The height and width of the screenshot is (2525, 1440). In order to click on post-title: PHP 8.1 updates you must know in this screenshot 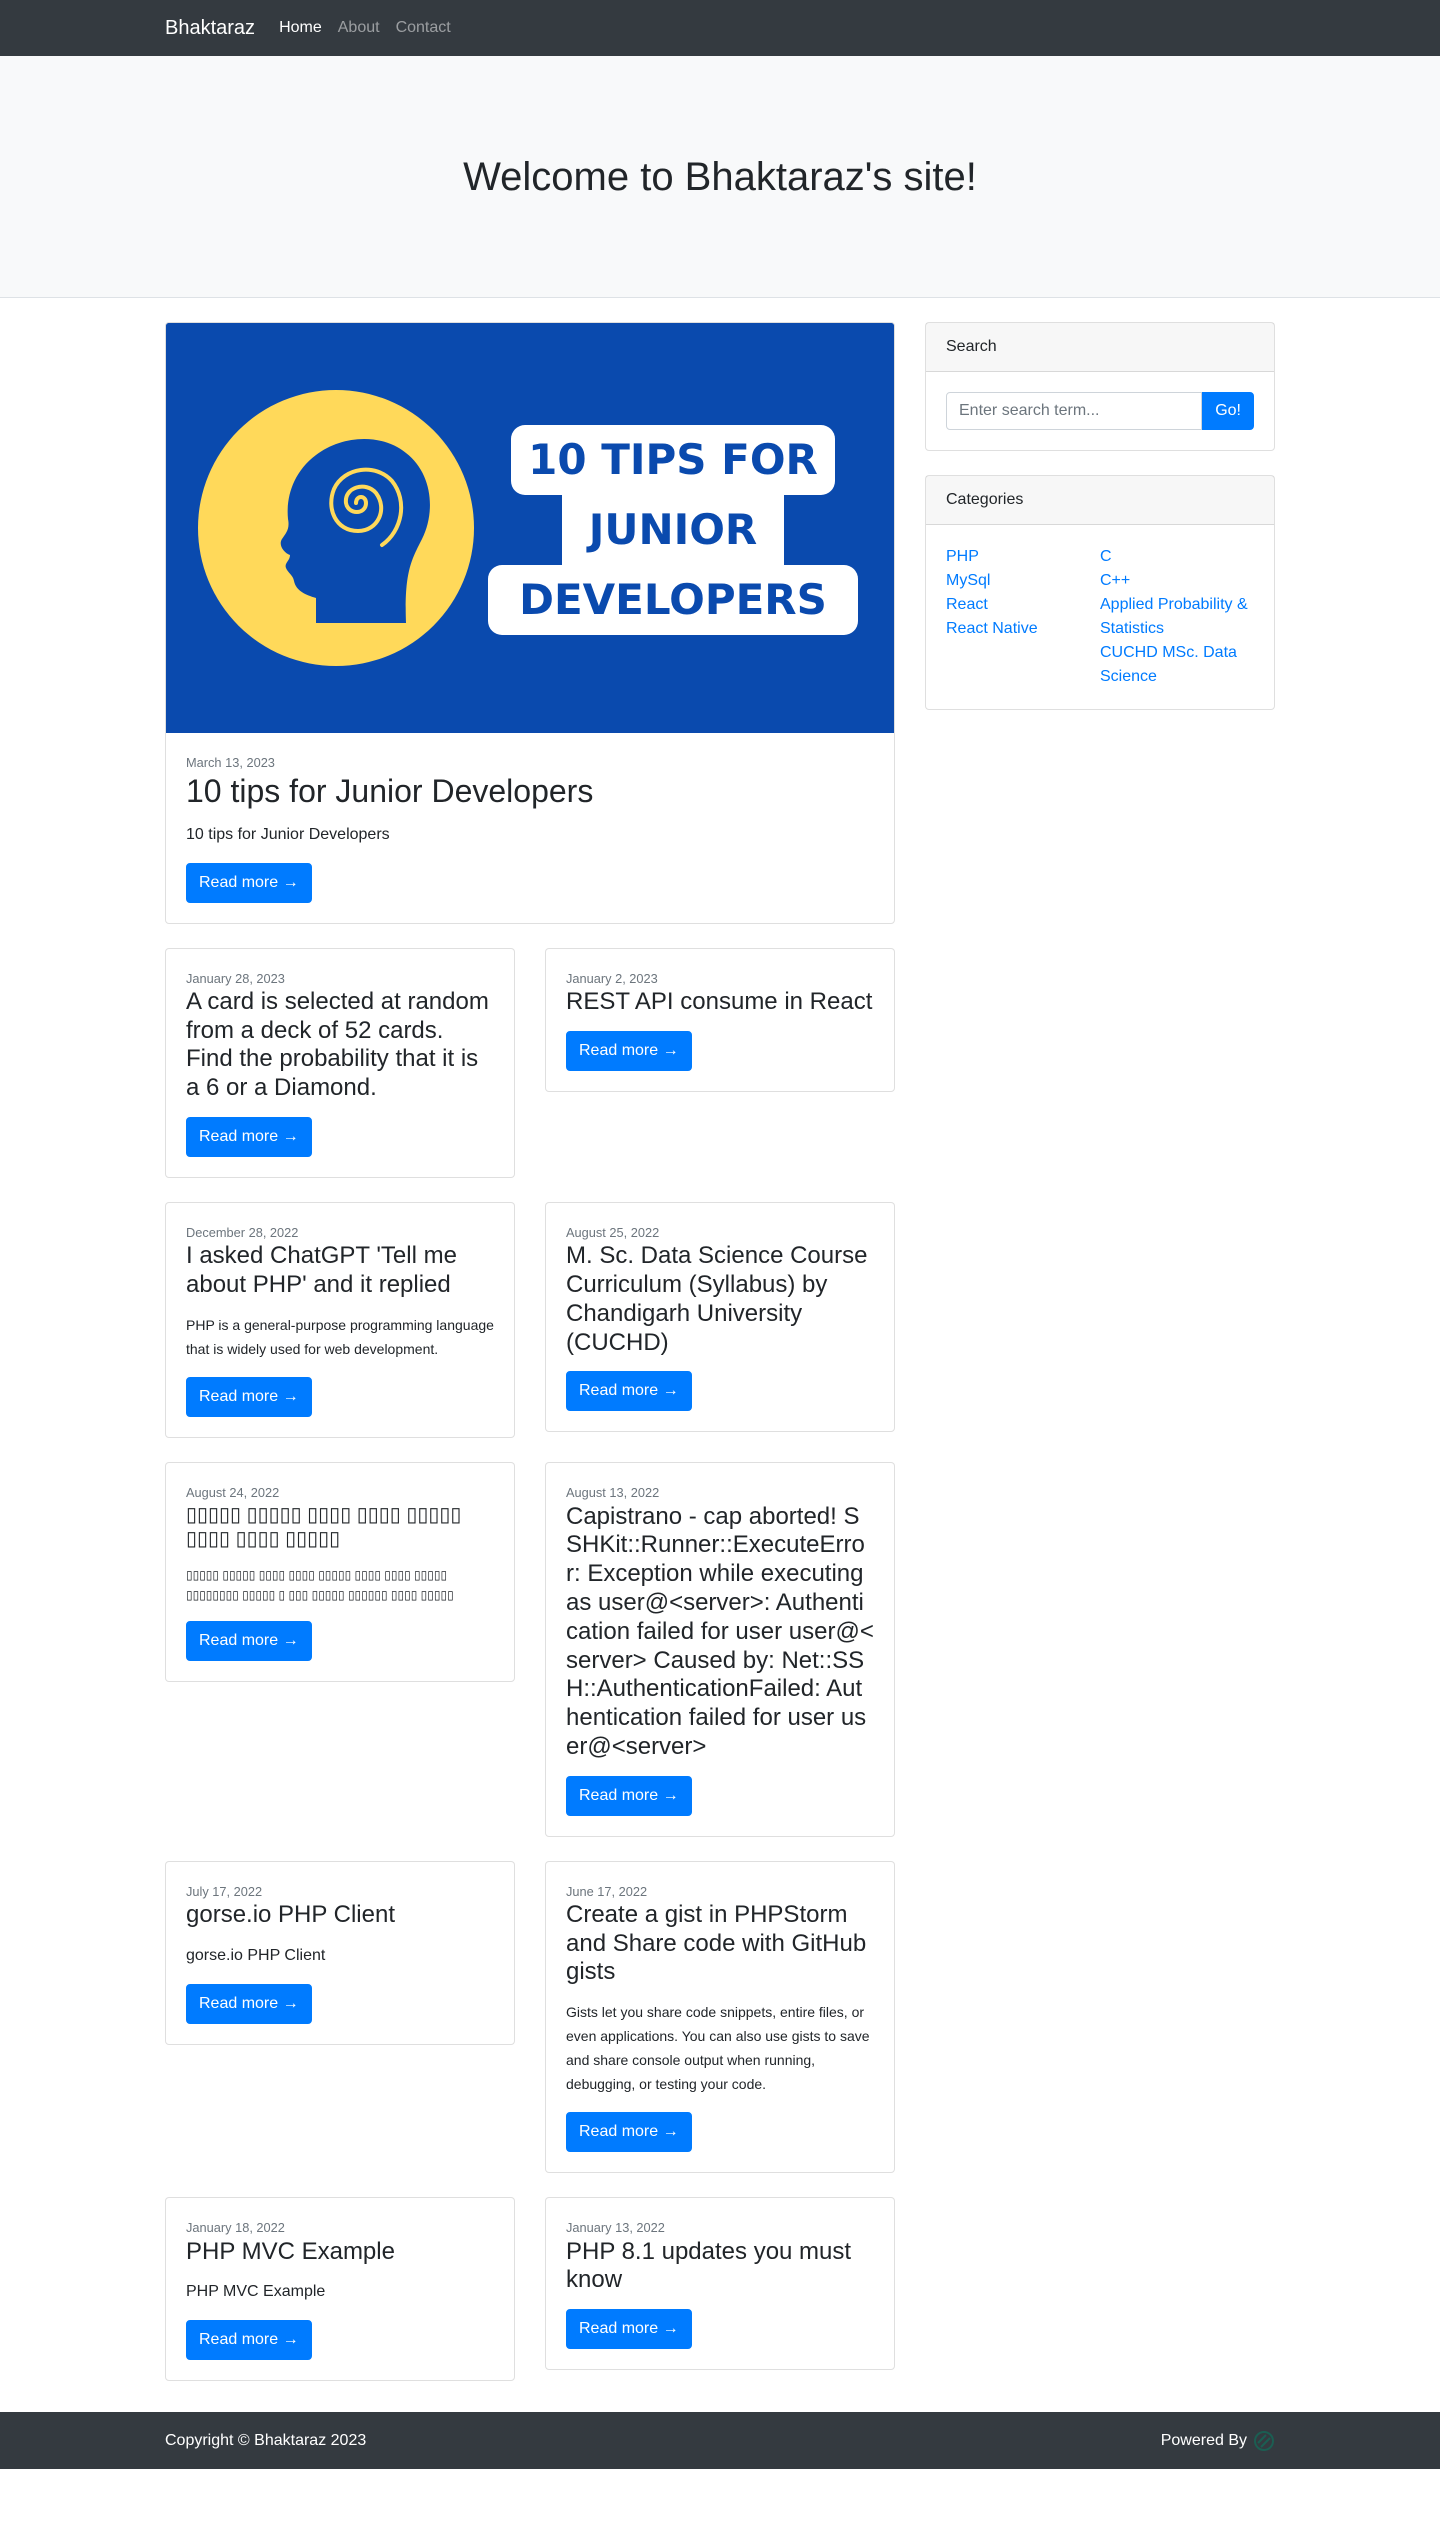, I will do `click(709, 2265)`.